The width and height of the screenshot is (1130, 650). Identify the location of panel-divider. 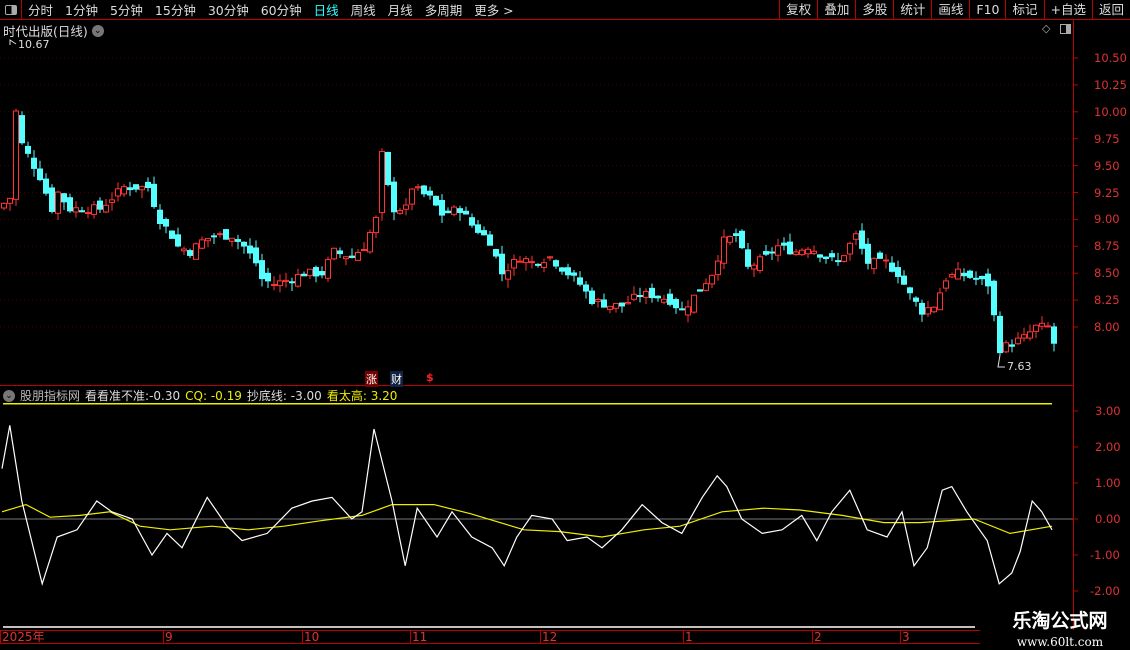
(536, 385).